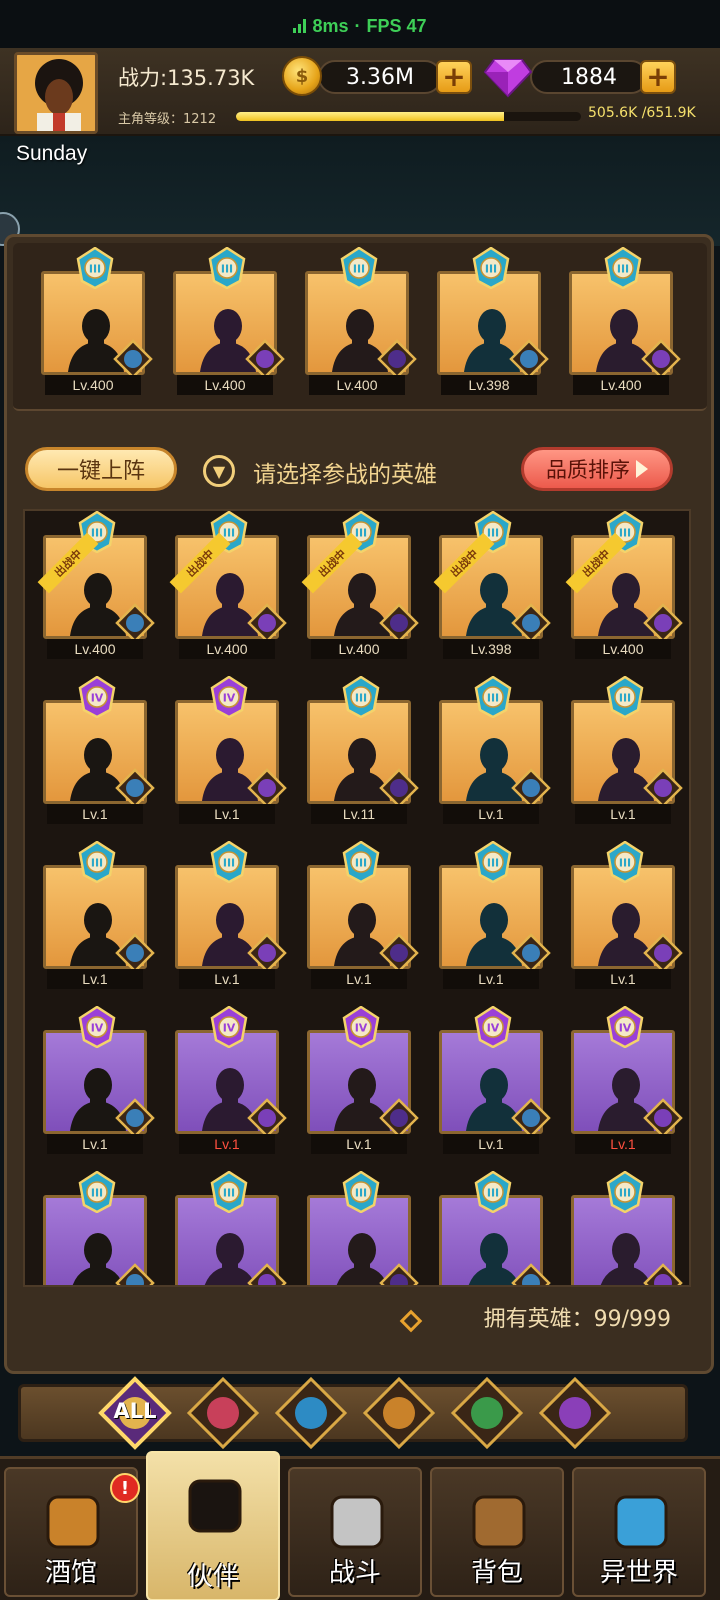 The width and height of the screenshot is (720, 1600). I want to click on demon-faction-icon, so click(575, 1413).